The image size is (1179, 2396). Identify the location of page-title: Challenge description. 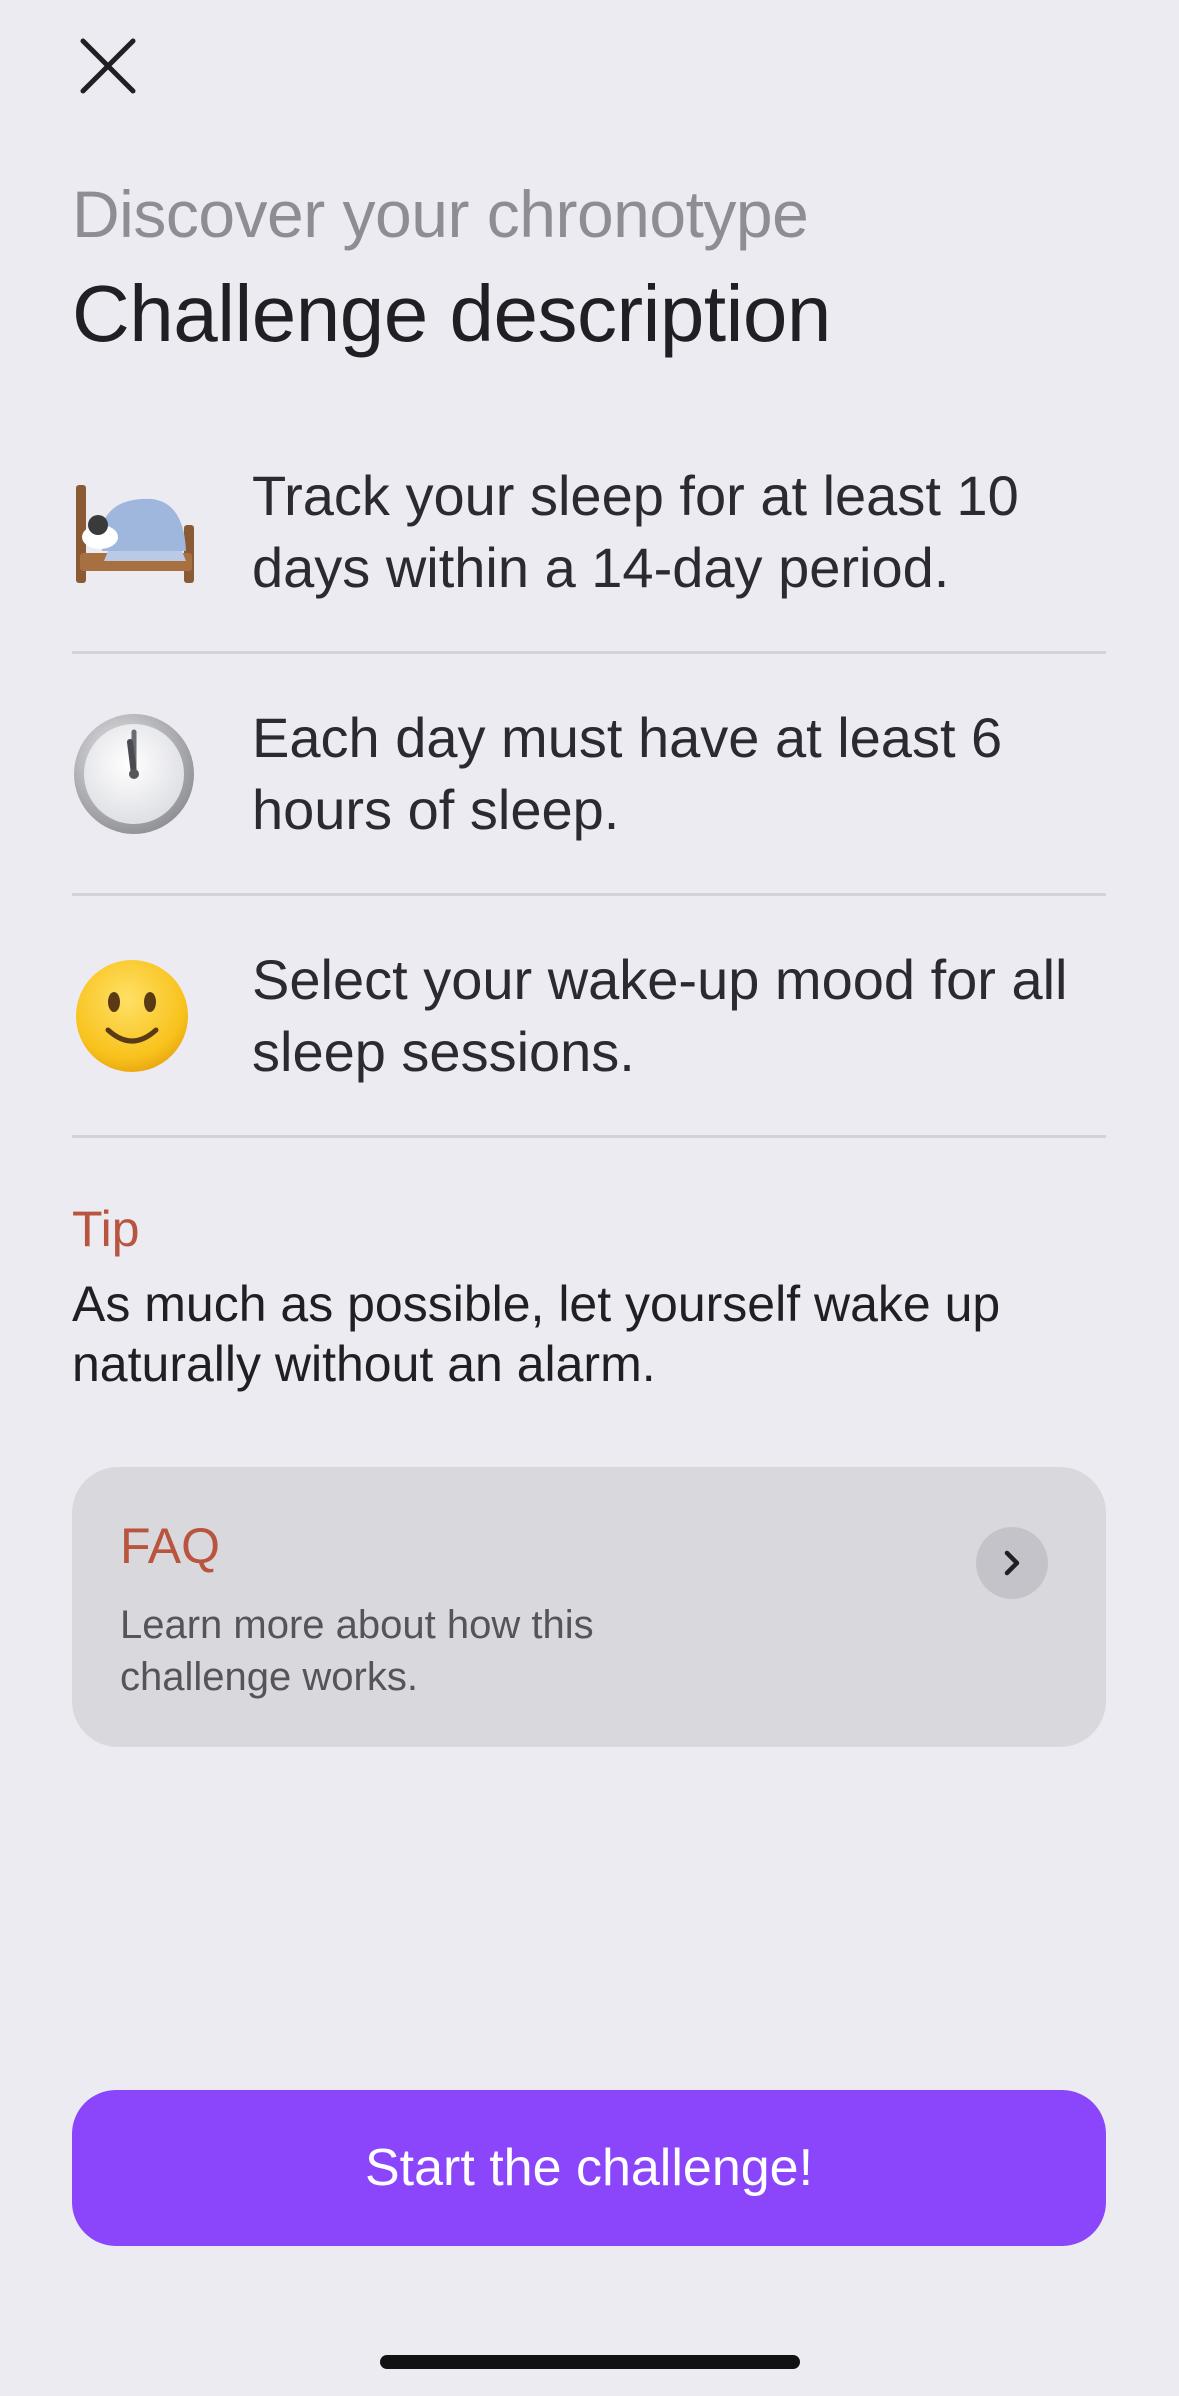
(451, 313).